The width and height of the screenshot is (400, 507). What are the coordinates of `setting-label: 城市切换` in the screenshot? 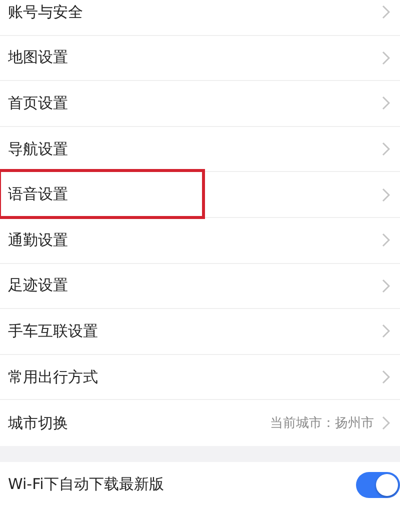 It's located at (38, 423).